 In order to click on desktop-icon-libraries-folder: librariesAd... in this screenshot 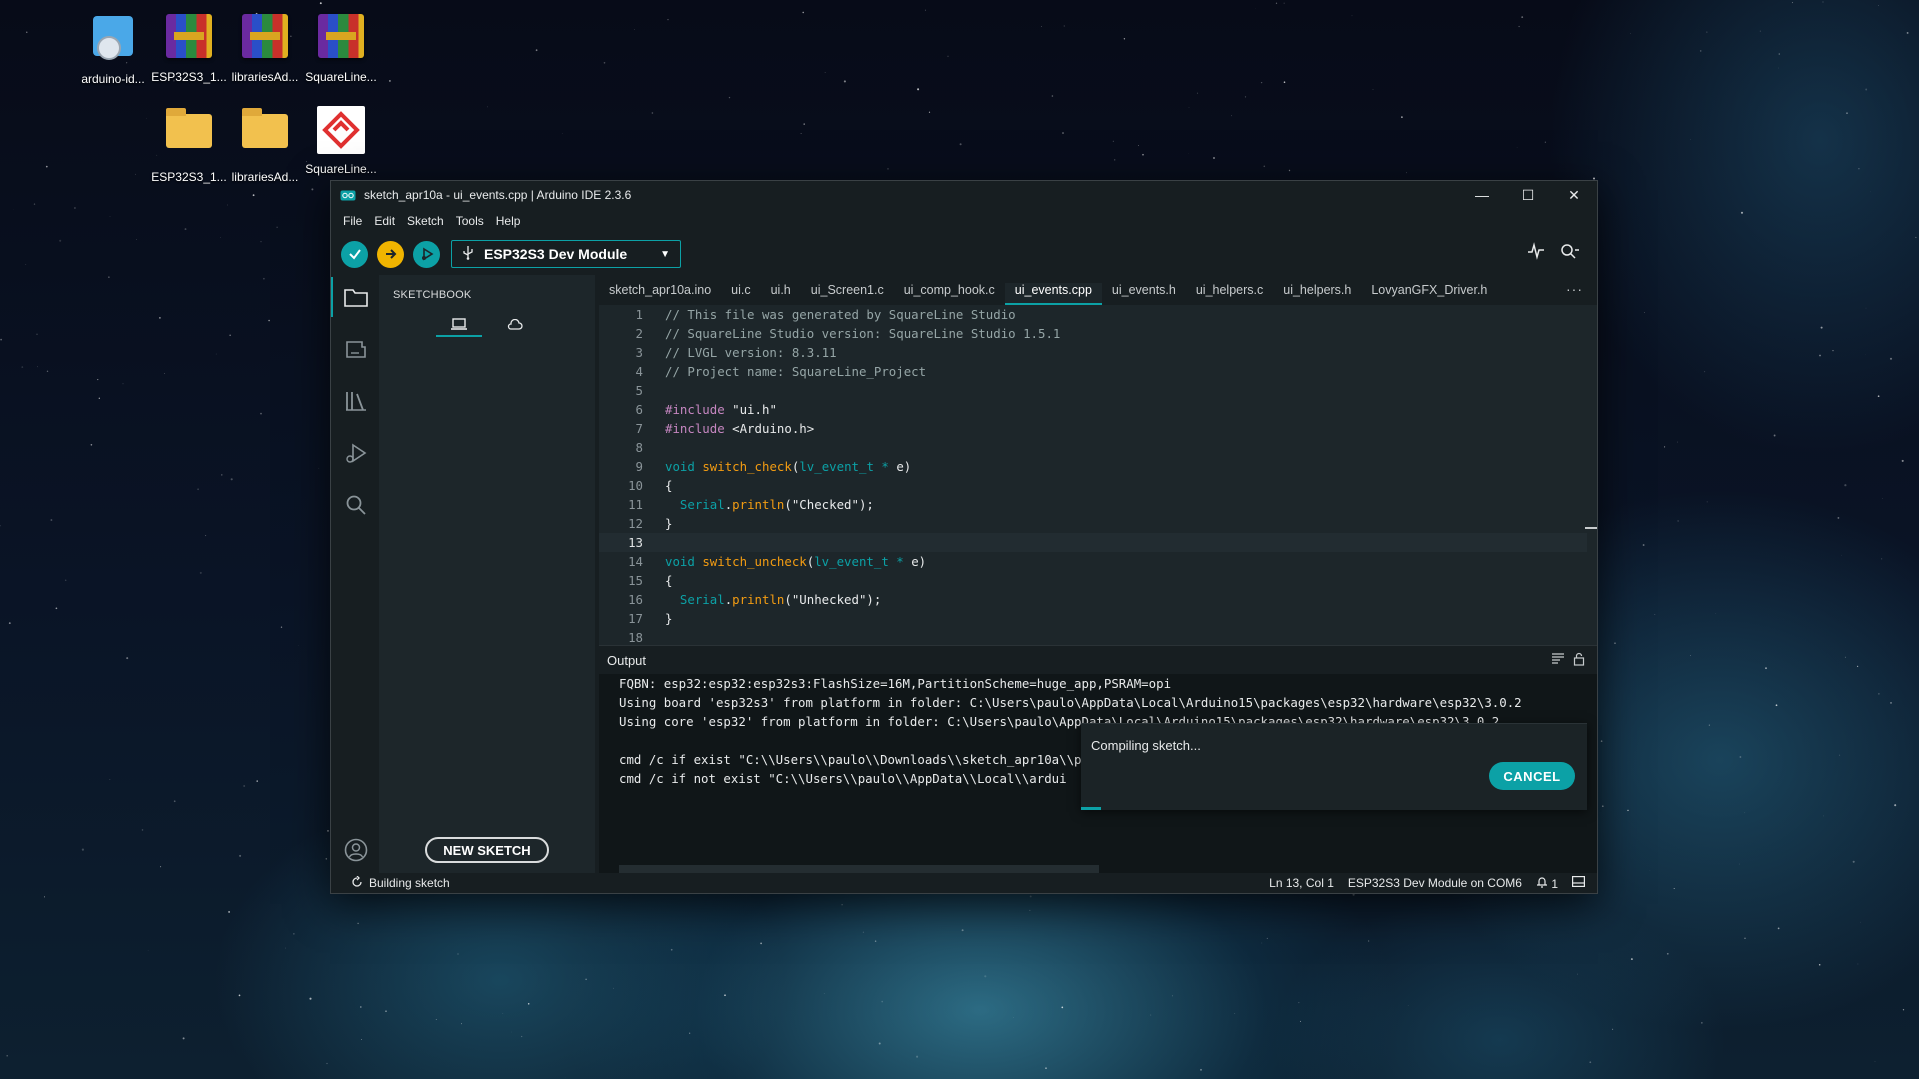, I will do `click(265, 144)`.